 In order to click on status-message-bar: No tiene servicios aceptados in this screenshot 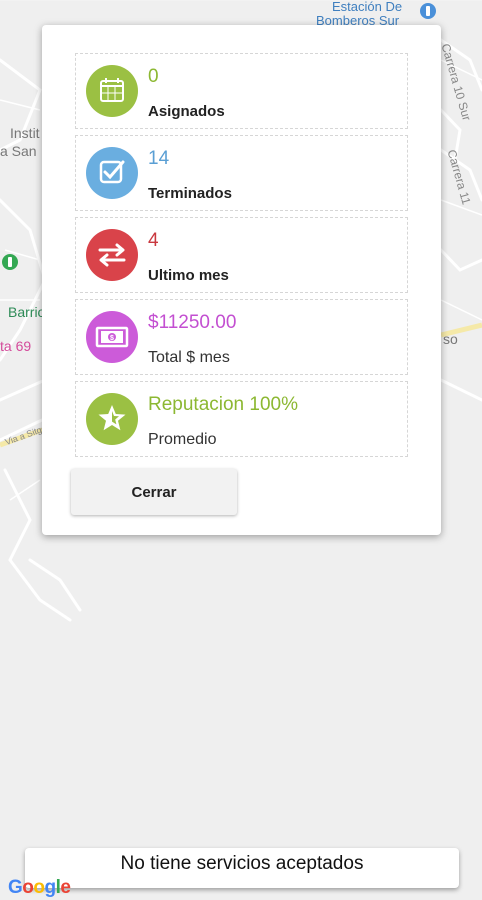, I will do `click(242, 868)`.